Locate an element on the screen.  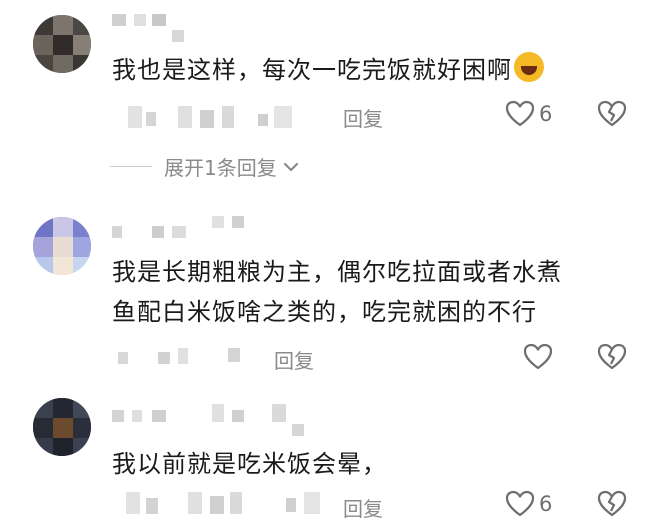
comment-text: 我以前就是吃米饭会晕， is located at coordinates (249, 464).